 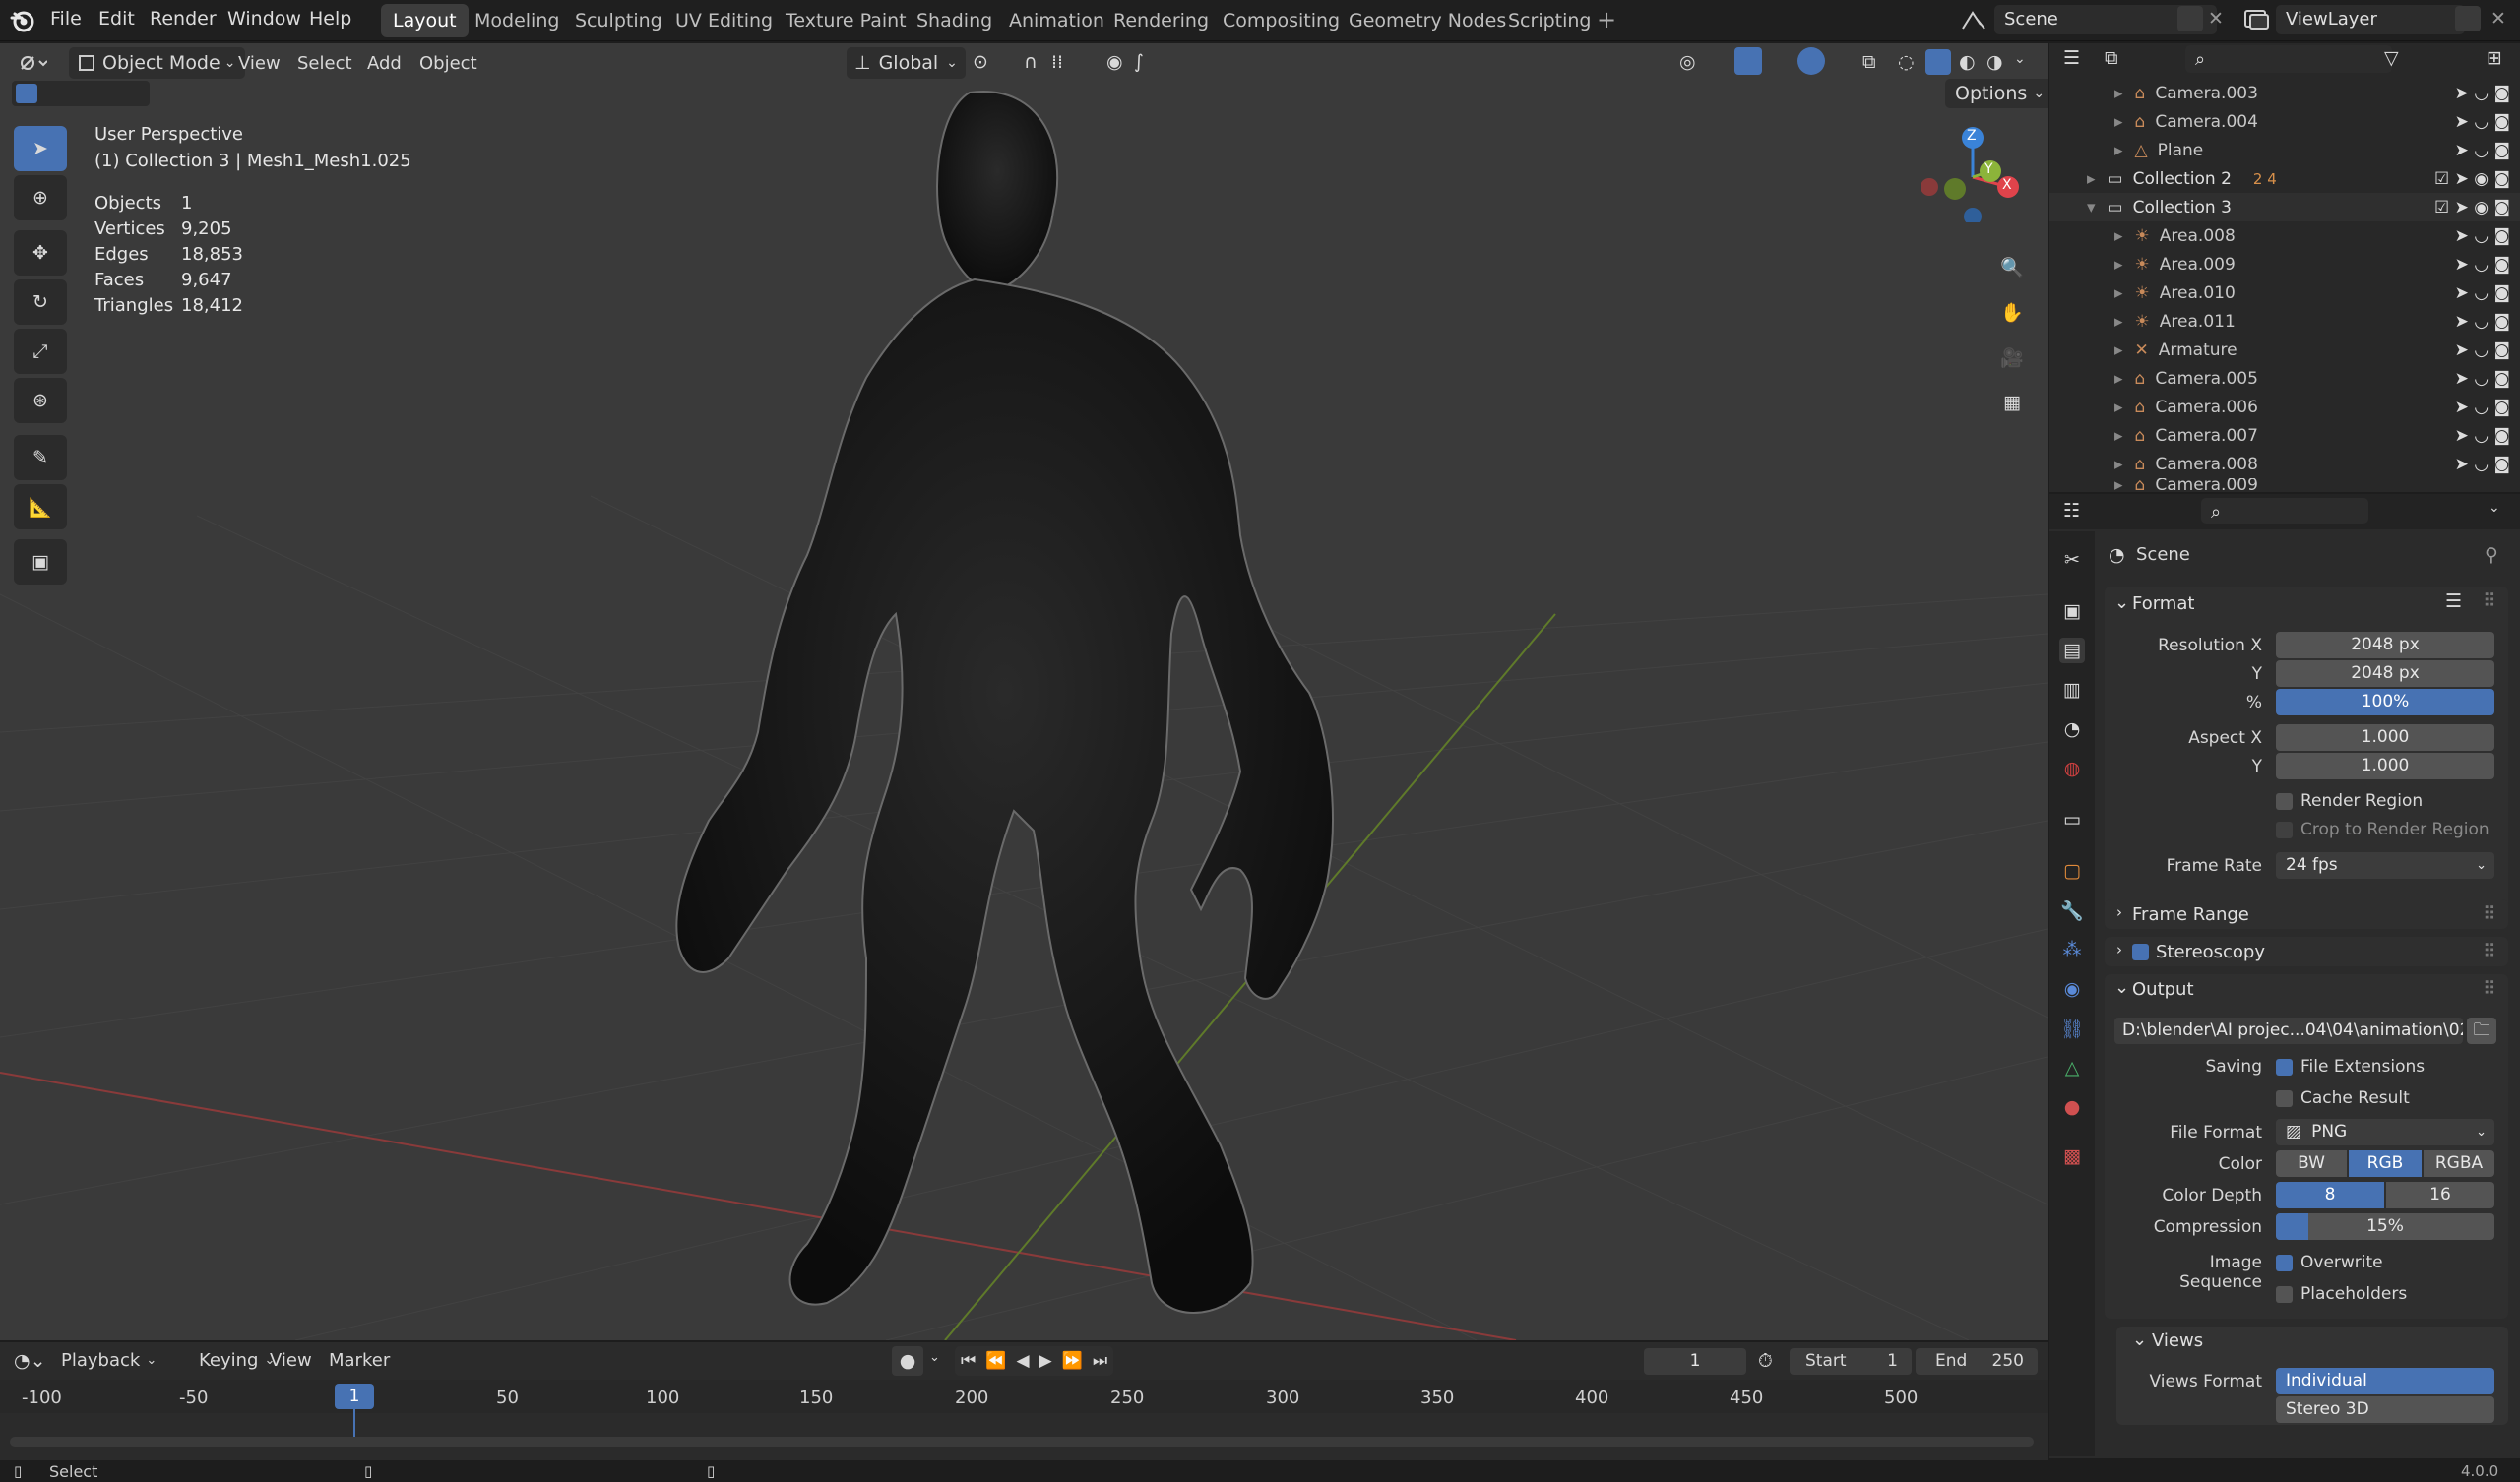 I want to click on file-format-dropdown: ▨ PNG ⌄, so click(x=2385, y=1132).